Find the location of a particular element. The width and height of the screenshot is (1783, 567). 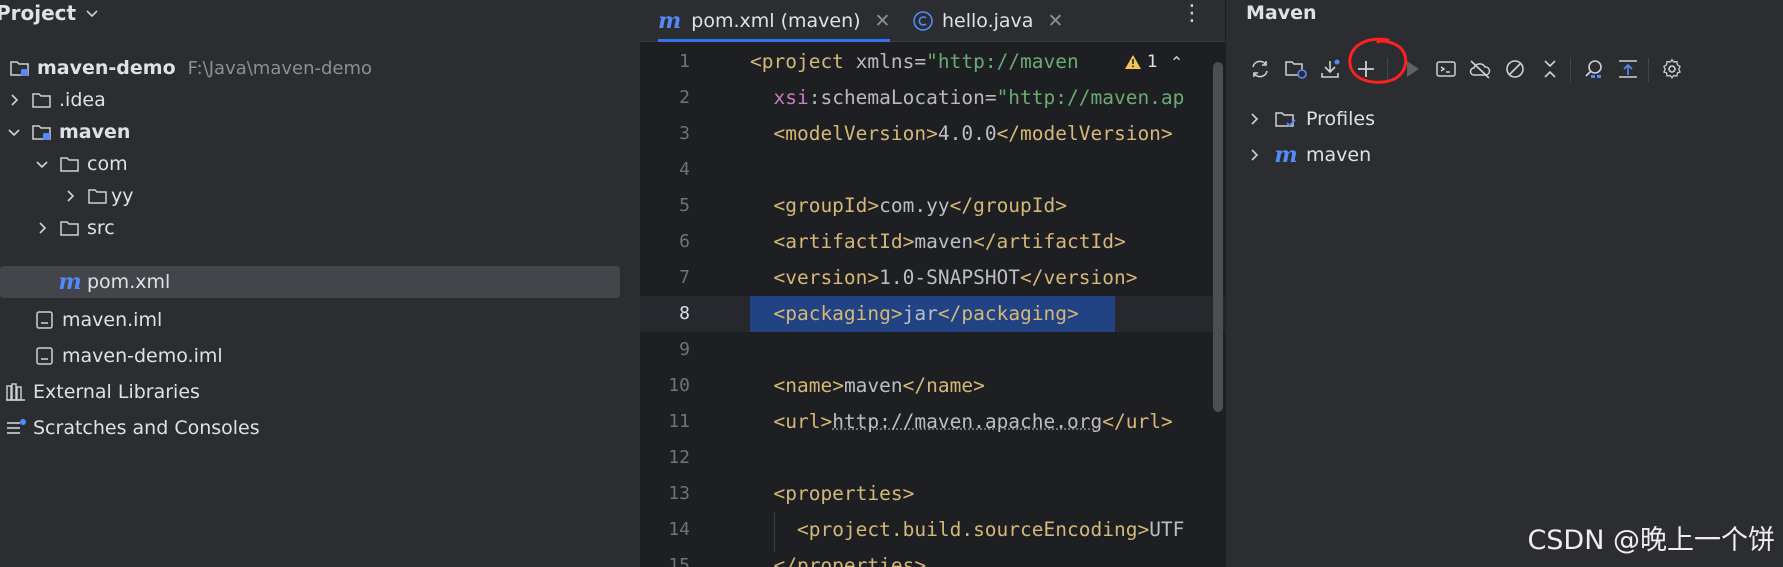

tree-item-scratches: Scratches and Consoles is located at coordinates (132, 428).